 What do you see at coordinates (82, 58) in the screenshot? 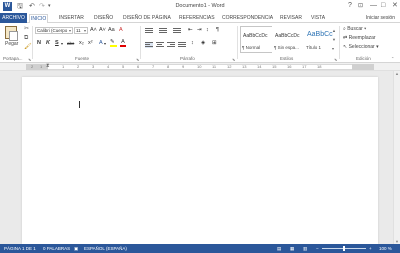
I see `group-label-font: Fuente` at bounding box center [82, 58].